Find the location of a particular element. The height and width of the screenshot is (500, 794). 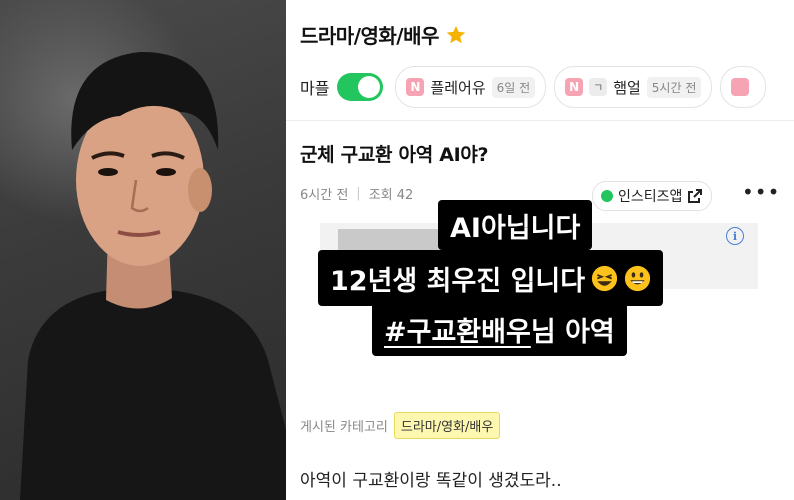

overlay-caption-1: AI아닙니다 is located at coordinates (515, 225).